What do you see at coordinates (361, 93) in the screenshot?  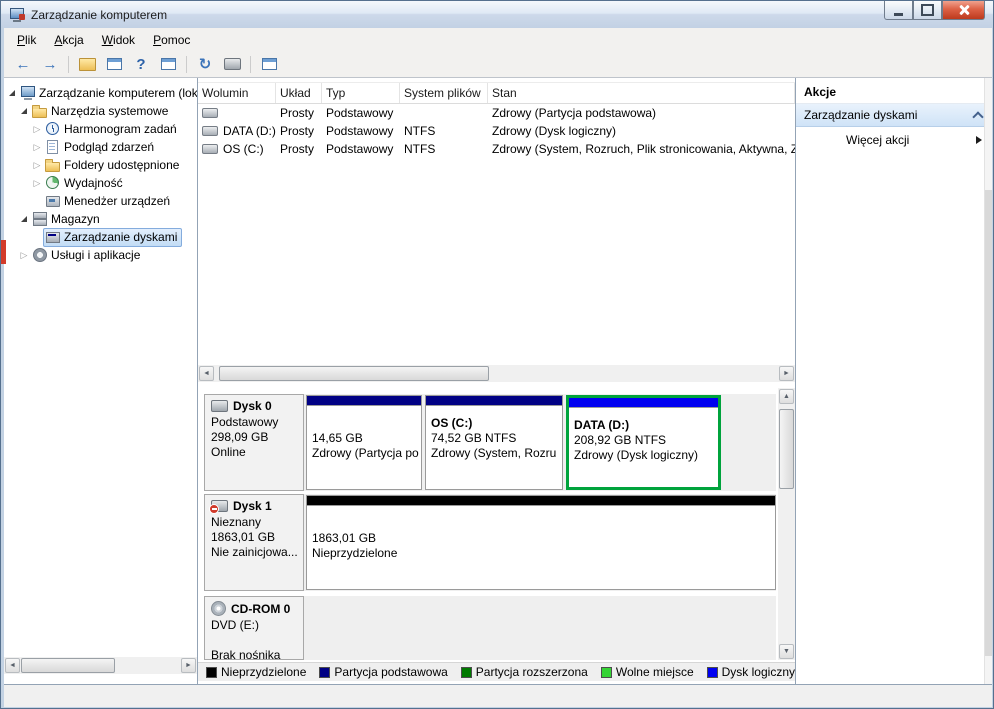 I see `column-header-typ: Typ` at bounding box center [361, 93].